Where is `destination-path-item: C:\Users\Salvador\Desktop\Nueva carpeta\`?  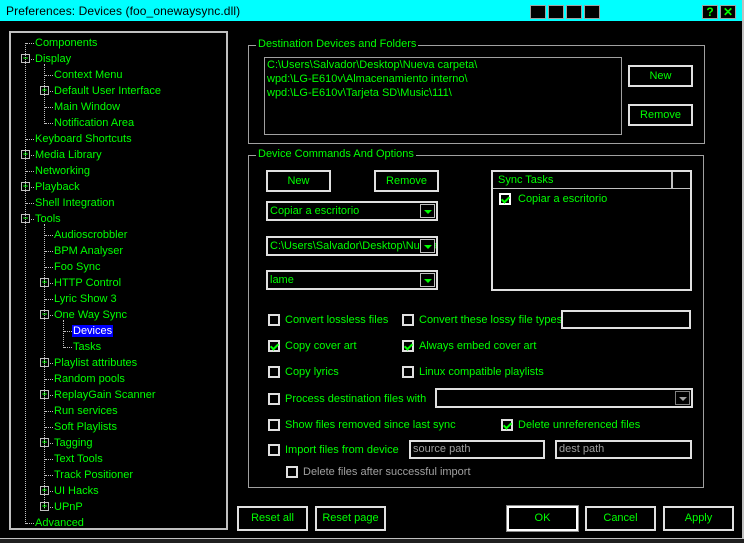 destination-path-item: C:\Users\Salvador\Desktop\Nueva carpeta\ is located at coordinates (443, 65).